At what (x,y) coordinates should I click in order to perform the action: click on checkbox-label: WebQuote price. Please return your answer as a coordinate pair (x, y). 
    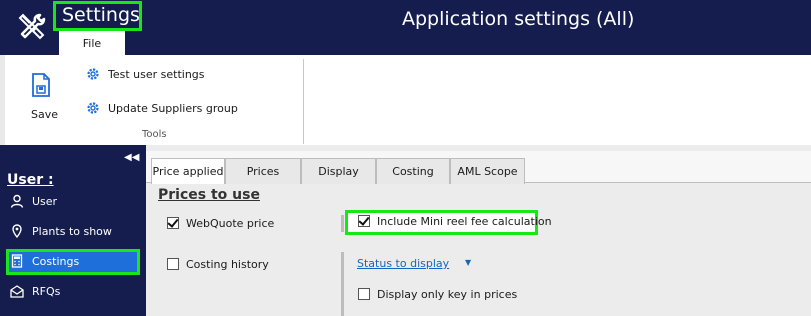
    Looking at the image, I should click on (230, 223).